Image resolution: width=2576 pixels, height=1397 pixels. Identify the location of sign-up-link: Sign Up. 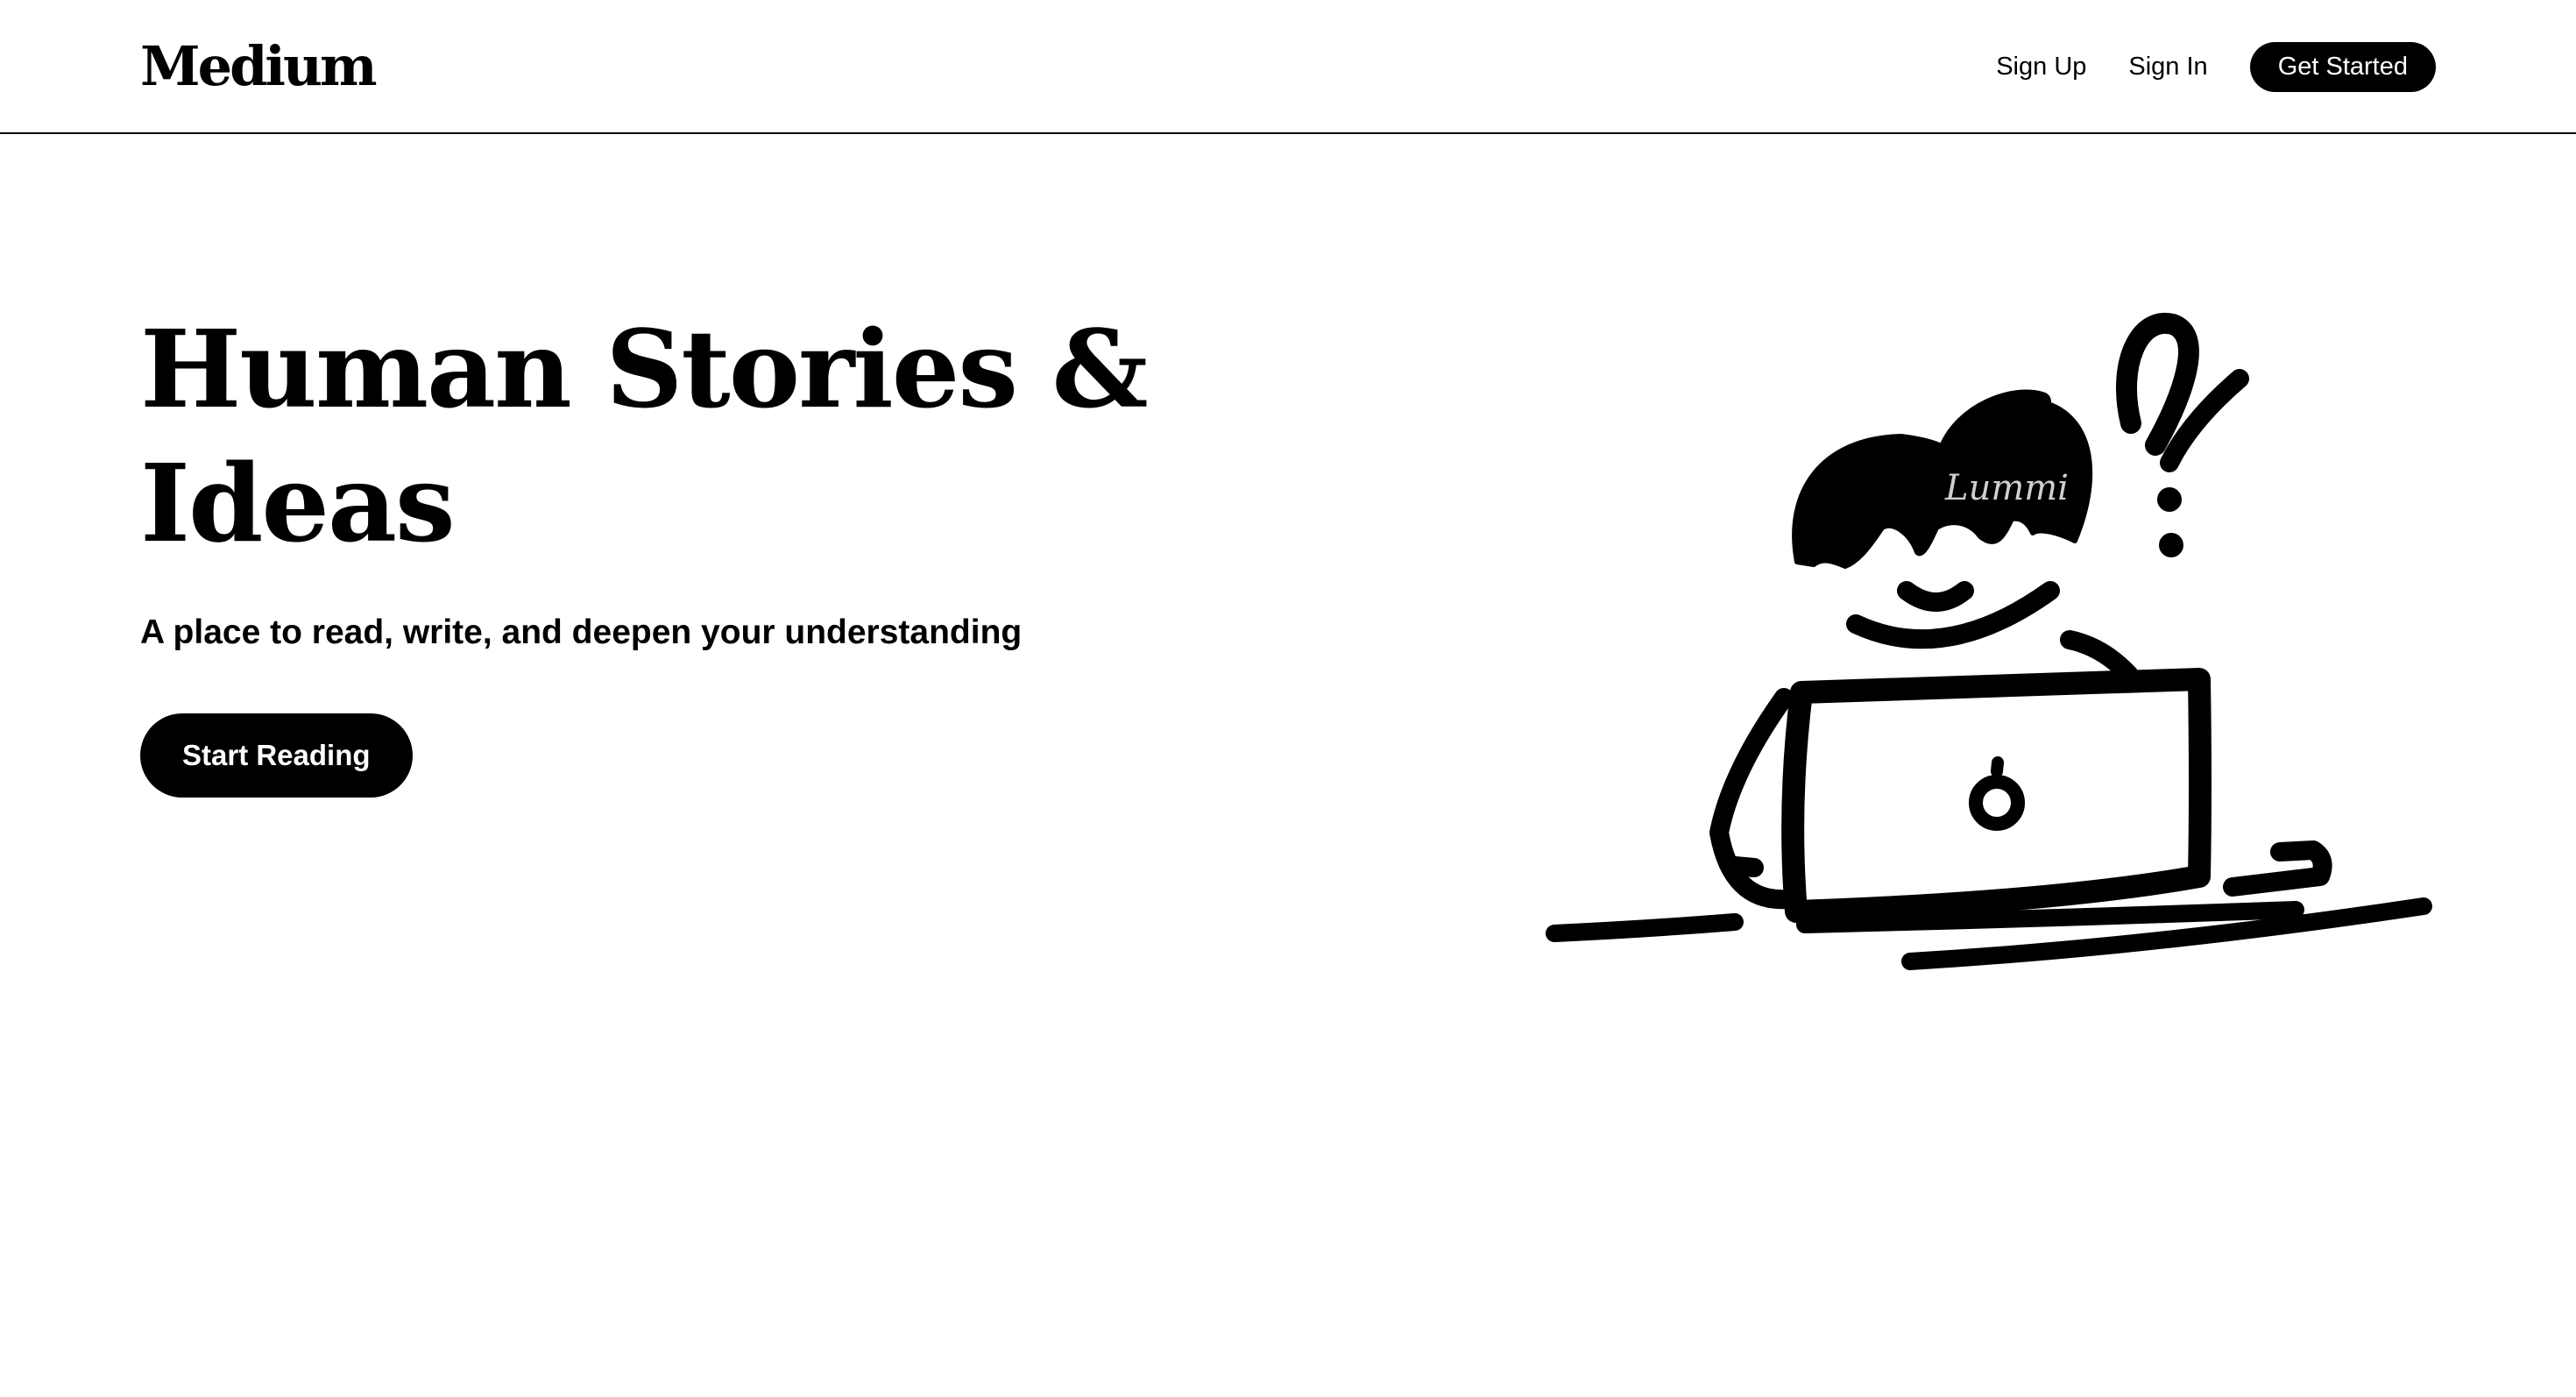
(2041, 67).